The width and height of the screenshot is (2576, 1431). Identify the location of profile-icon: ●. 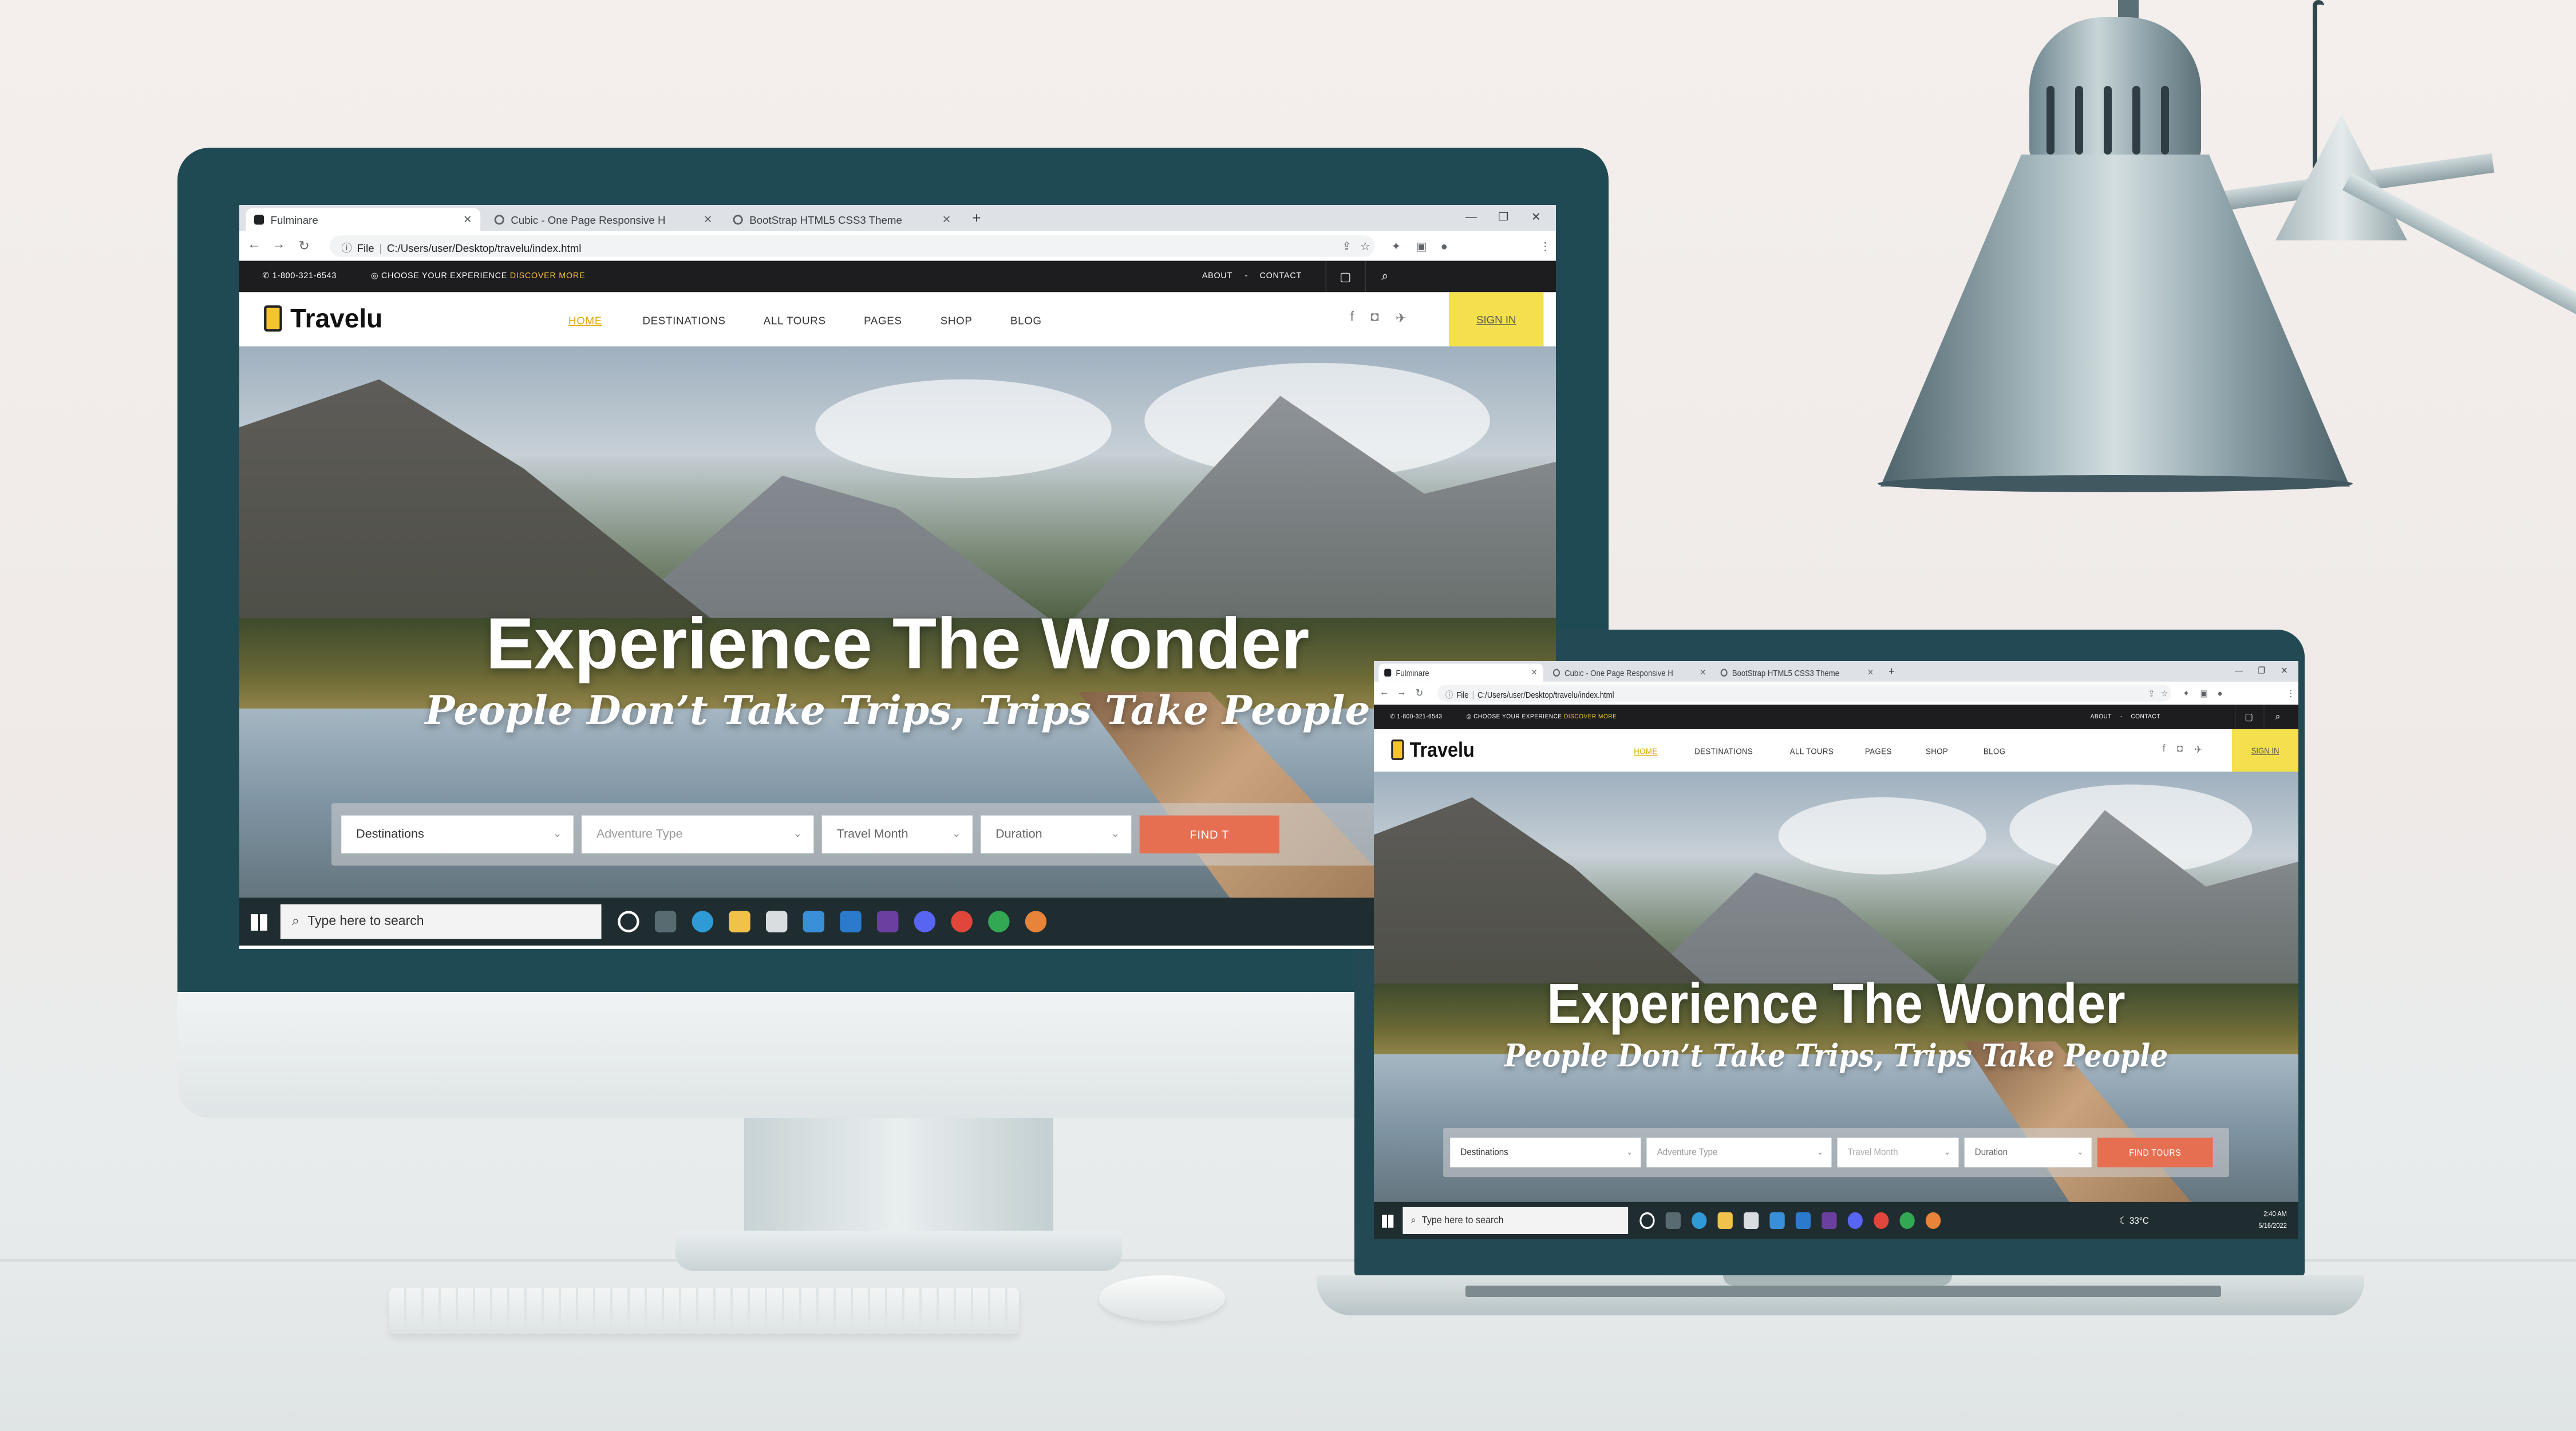
(1444, 245).